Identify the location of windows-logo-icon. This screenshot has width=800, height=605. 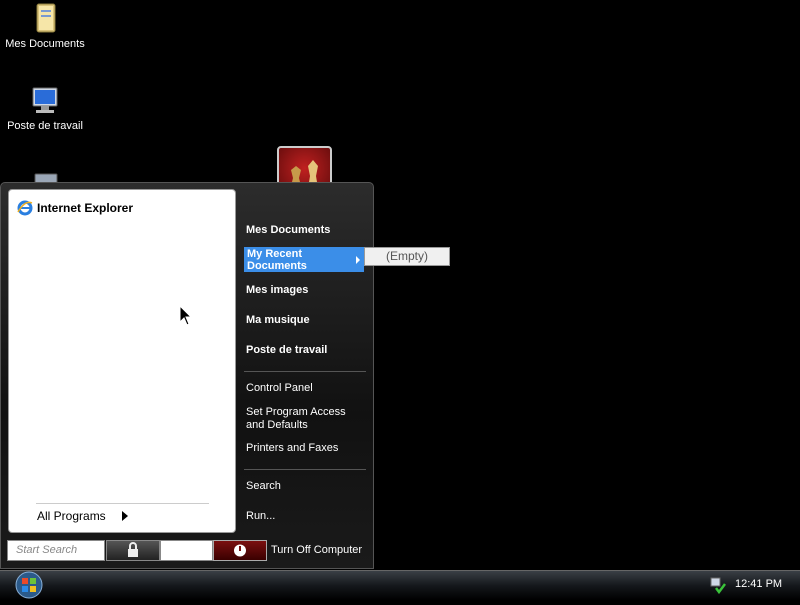
(29, 585).